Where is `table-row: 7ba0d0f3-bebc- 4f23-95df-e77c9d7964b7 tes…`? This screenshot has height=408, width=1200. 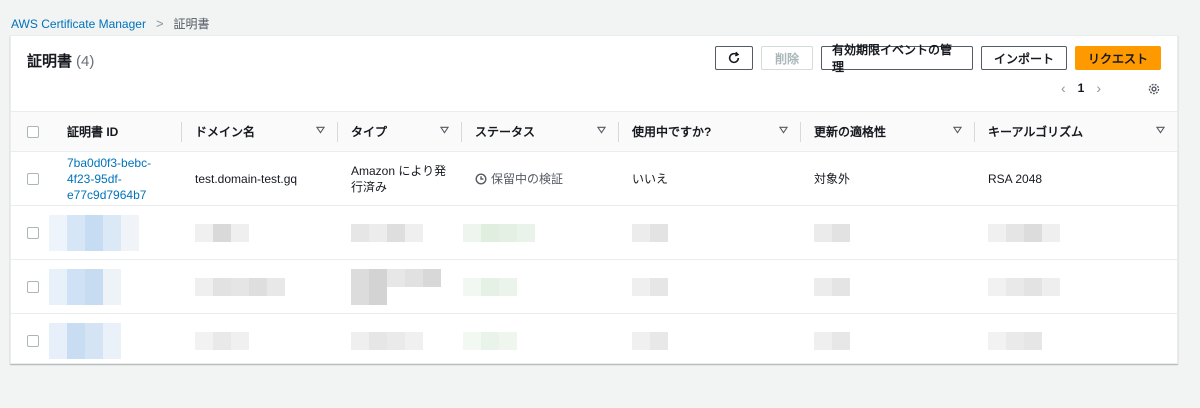 table-row: 7ba0d0f3-bebc- 4f23-95df-e77c9d7964b7 tes… is located at coordinates (594, 179).